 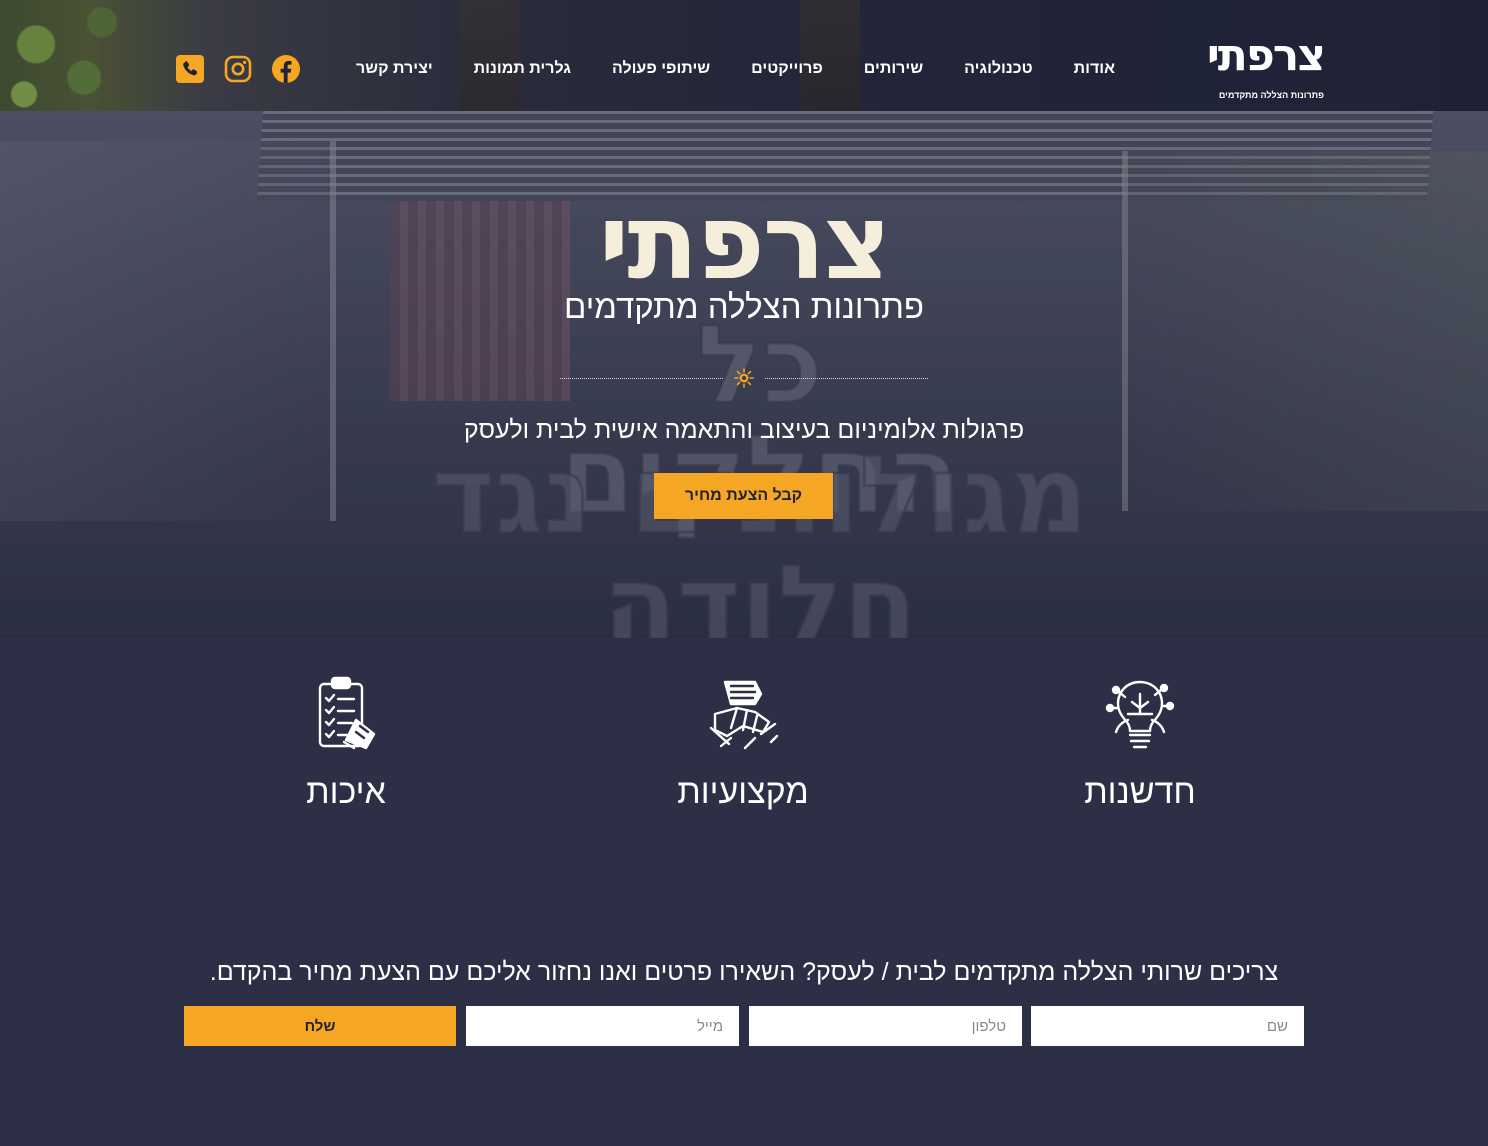 I want to click on nav-item-services: שירותים, so click(x=893, y=69).